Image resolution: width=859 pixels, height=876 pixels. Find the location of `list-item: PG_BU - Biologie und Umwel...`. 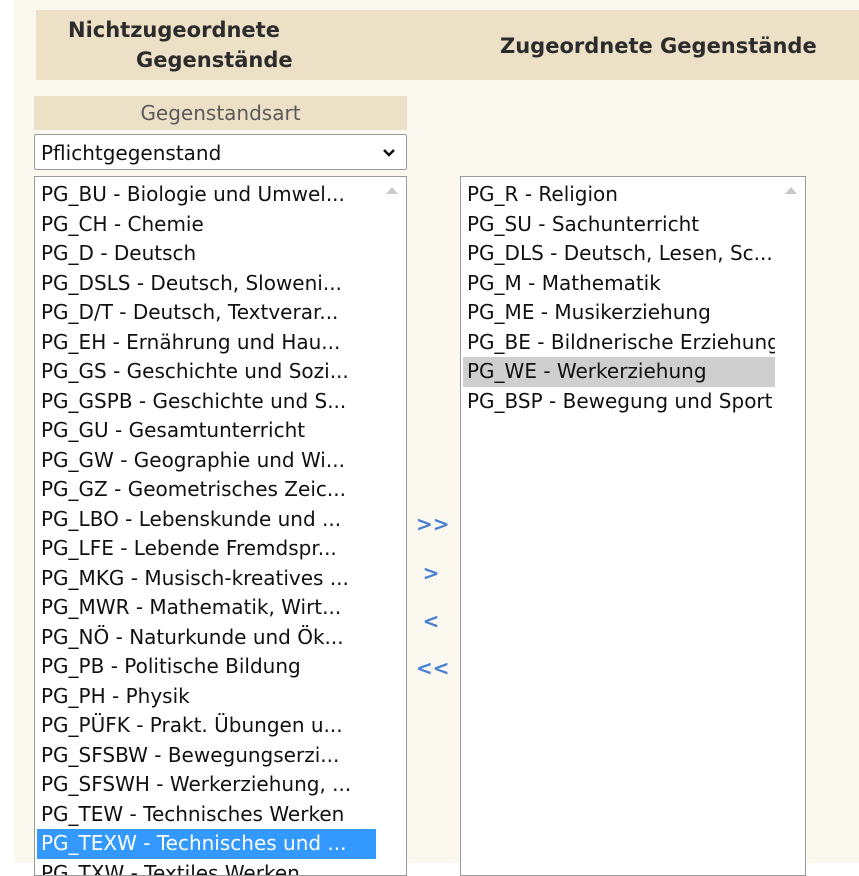

list-item: PG_BU - Biologie und Umwel... is located at coordinates (206, 195).